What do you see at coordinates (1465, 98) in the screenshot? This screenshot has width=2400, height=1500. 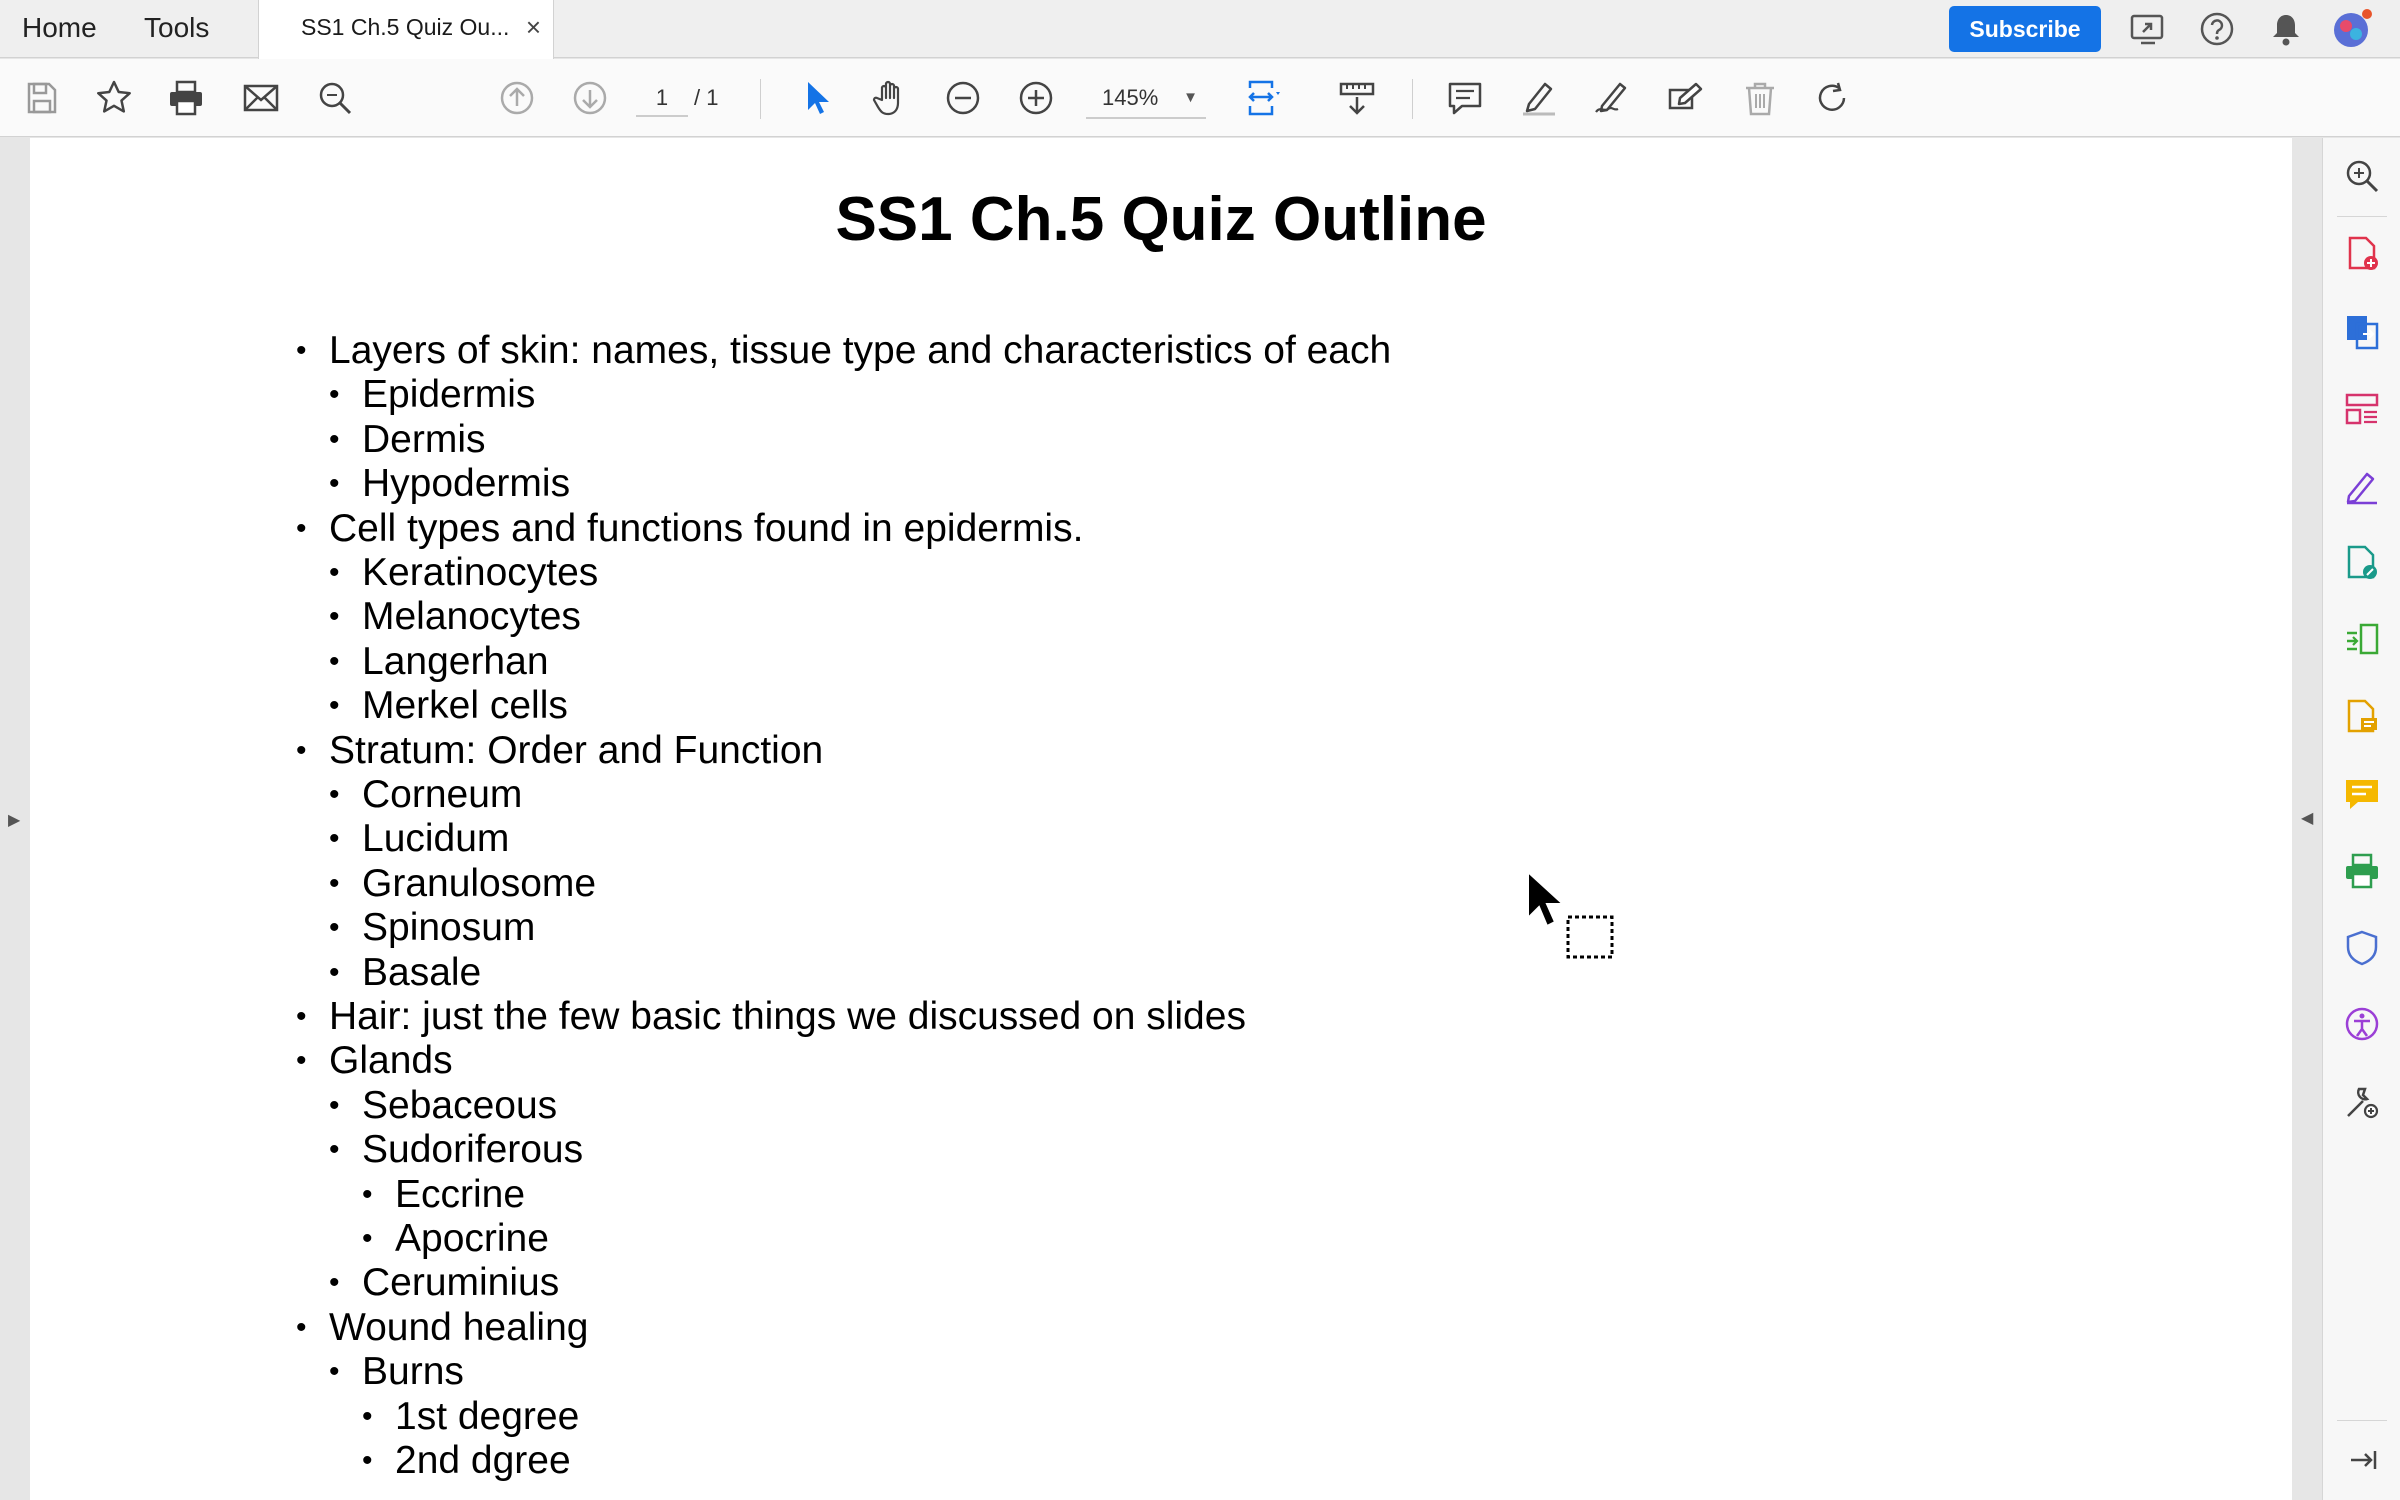 I see `comment-icon` at bounding box center [1465, 98].